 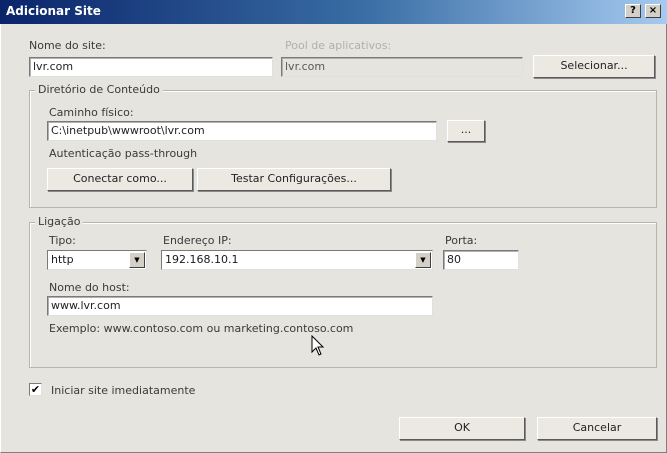 I want to click on type-label: Tipo:, so click(x=62, y=240).